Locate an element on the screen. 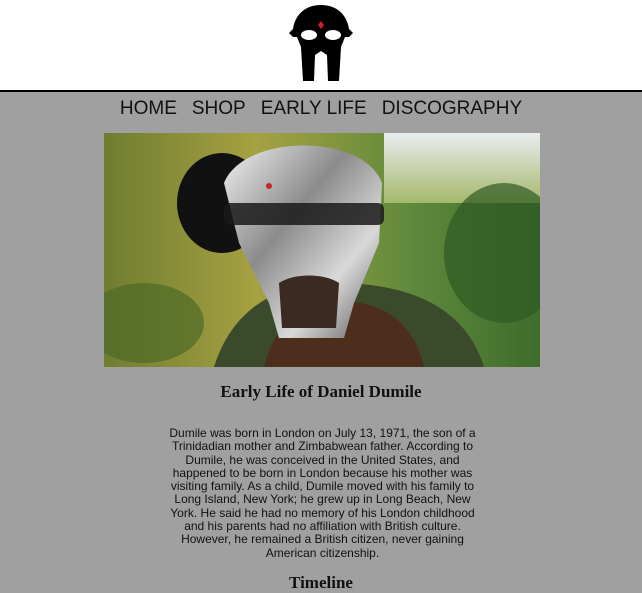 Image resolution: width=642 pixels, height=593 pixels. page-title: Early Life of Daniel Dumile is located at coordinates (321, 391).